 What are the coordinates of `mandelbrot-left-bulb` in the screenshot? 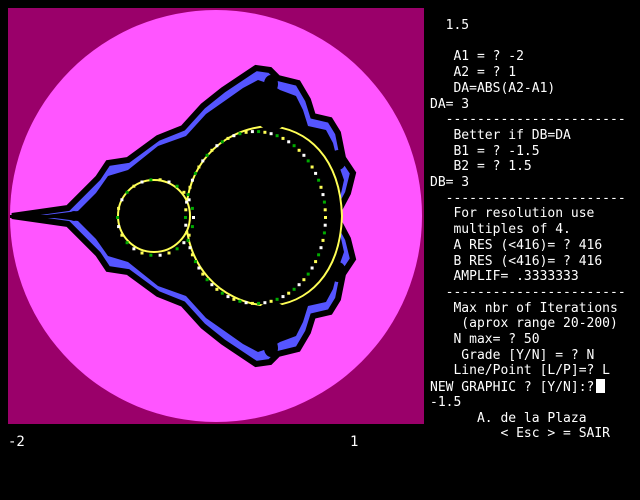 It's located at (154, 216).